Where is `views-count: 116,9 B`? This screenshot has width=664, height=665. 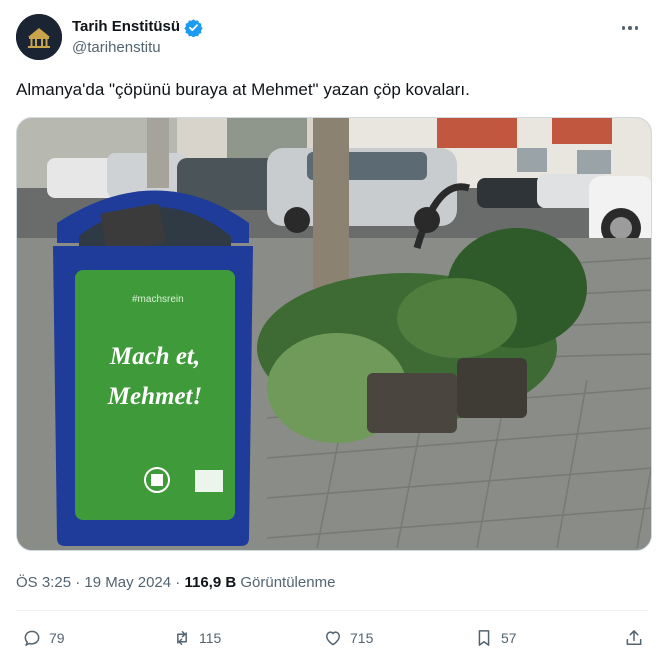 views-count: 116,9 B is located at coordinates (210, 582).